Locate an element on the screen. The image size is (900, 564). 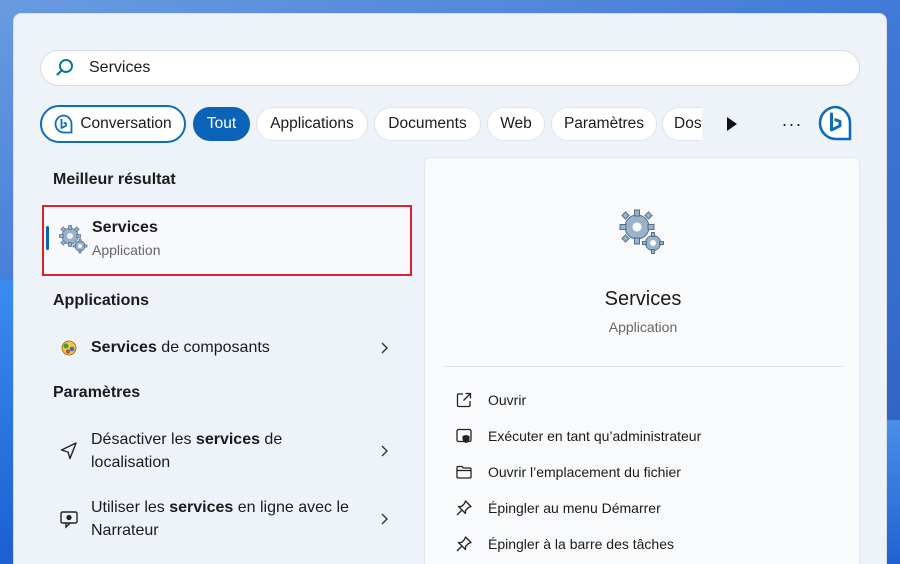
component-services-icon is located at coordinates (69, 348).